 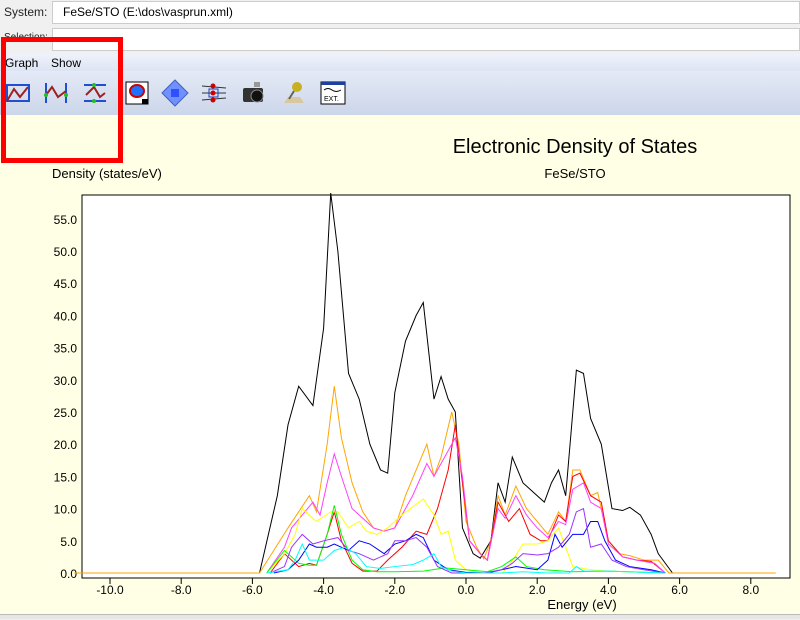 What do you see at coordinates (66, 413) in the screenshot?
I see `y-tick-label: 25.0` at bounding box center [66, 413].